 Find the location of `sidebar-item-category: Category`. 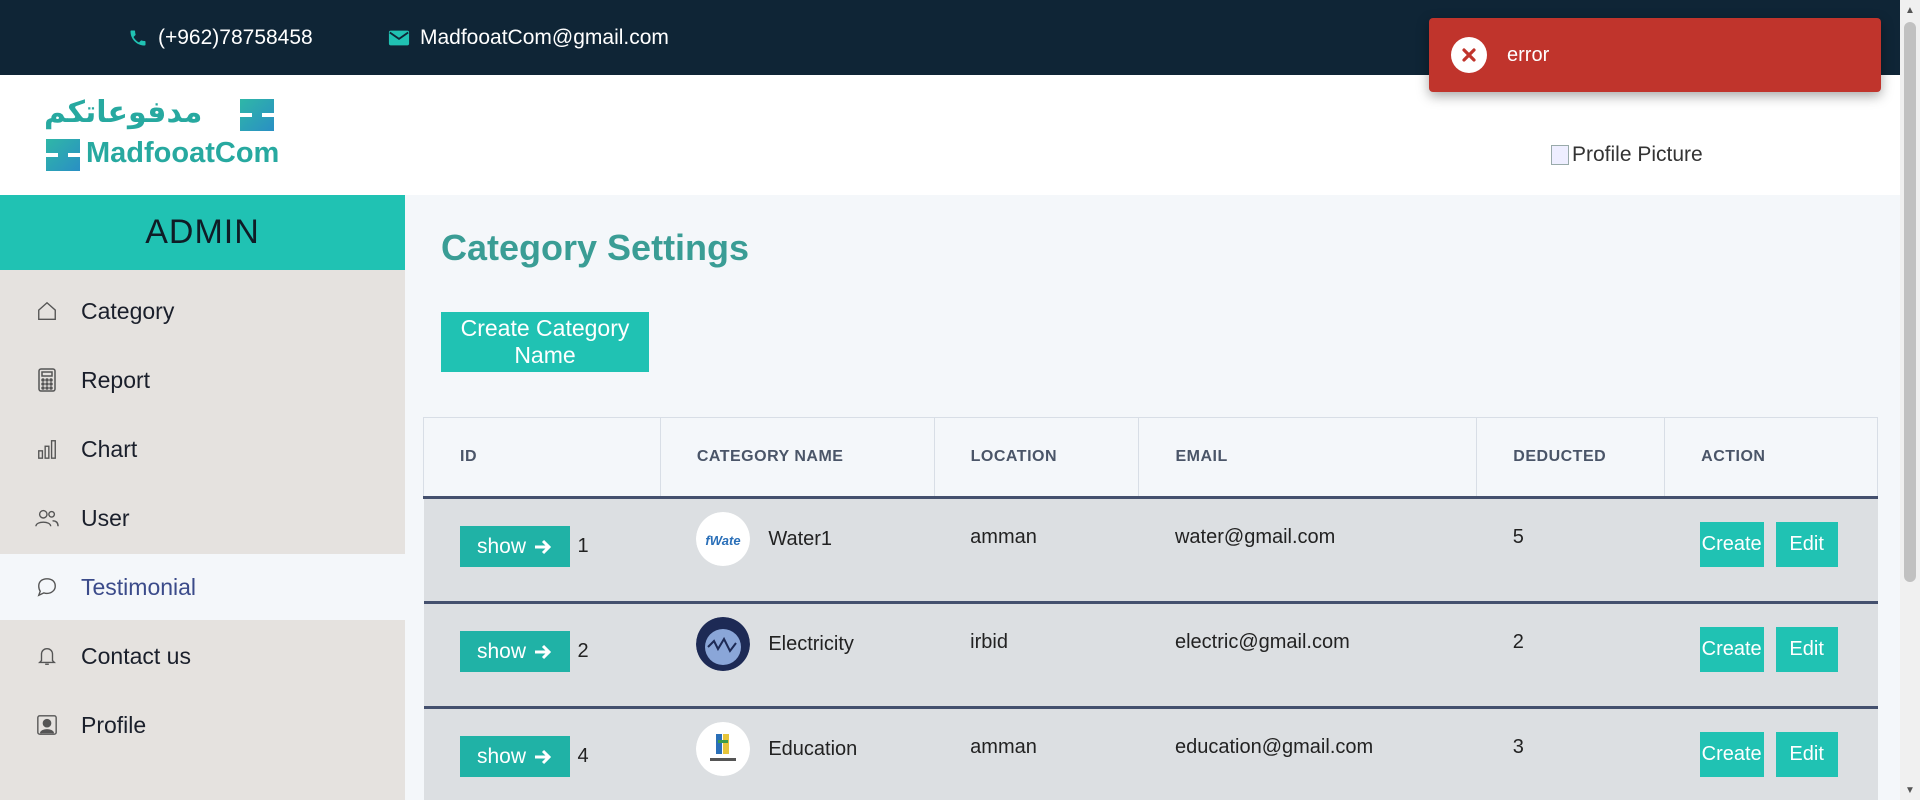

sidebar-item-category: Category is located at coordinates (202, 311).